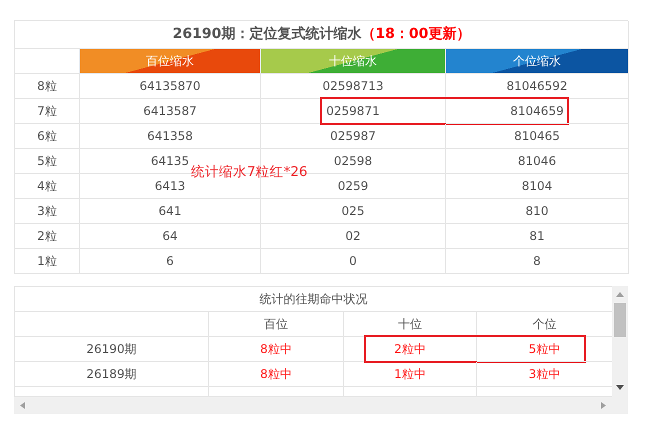  What do you see at coordinates (170, 86) in the screenshot?
I see `table-cell: 64135870` at bounding box center [170, 86].